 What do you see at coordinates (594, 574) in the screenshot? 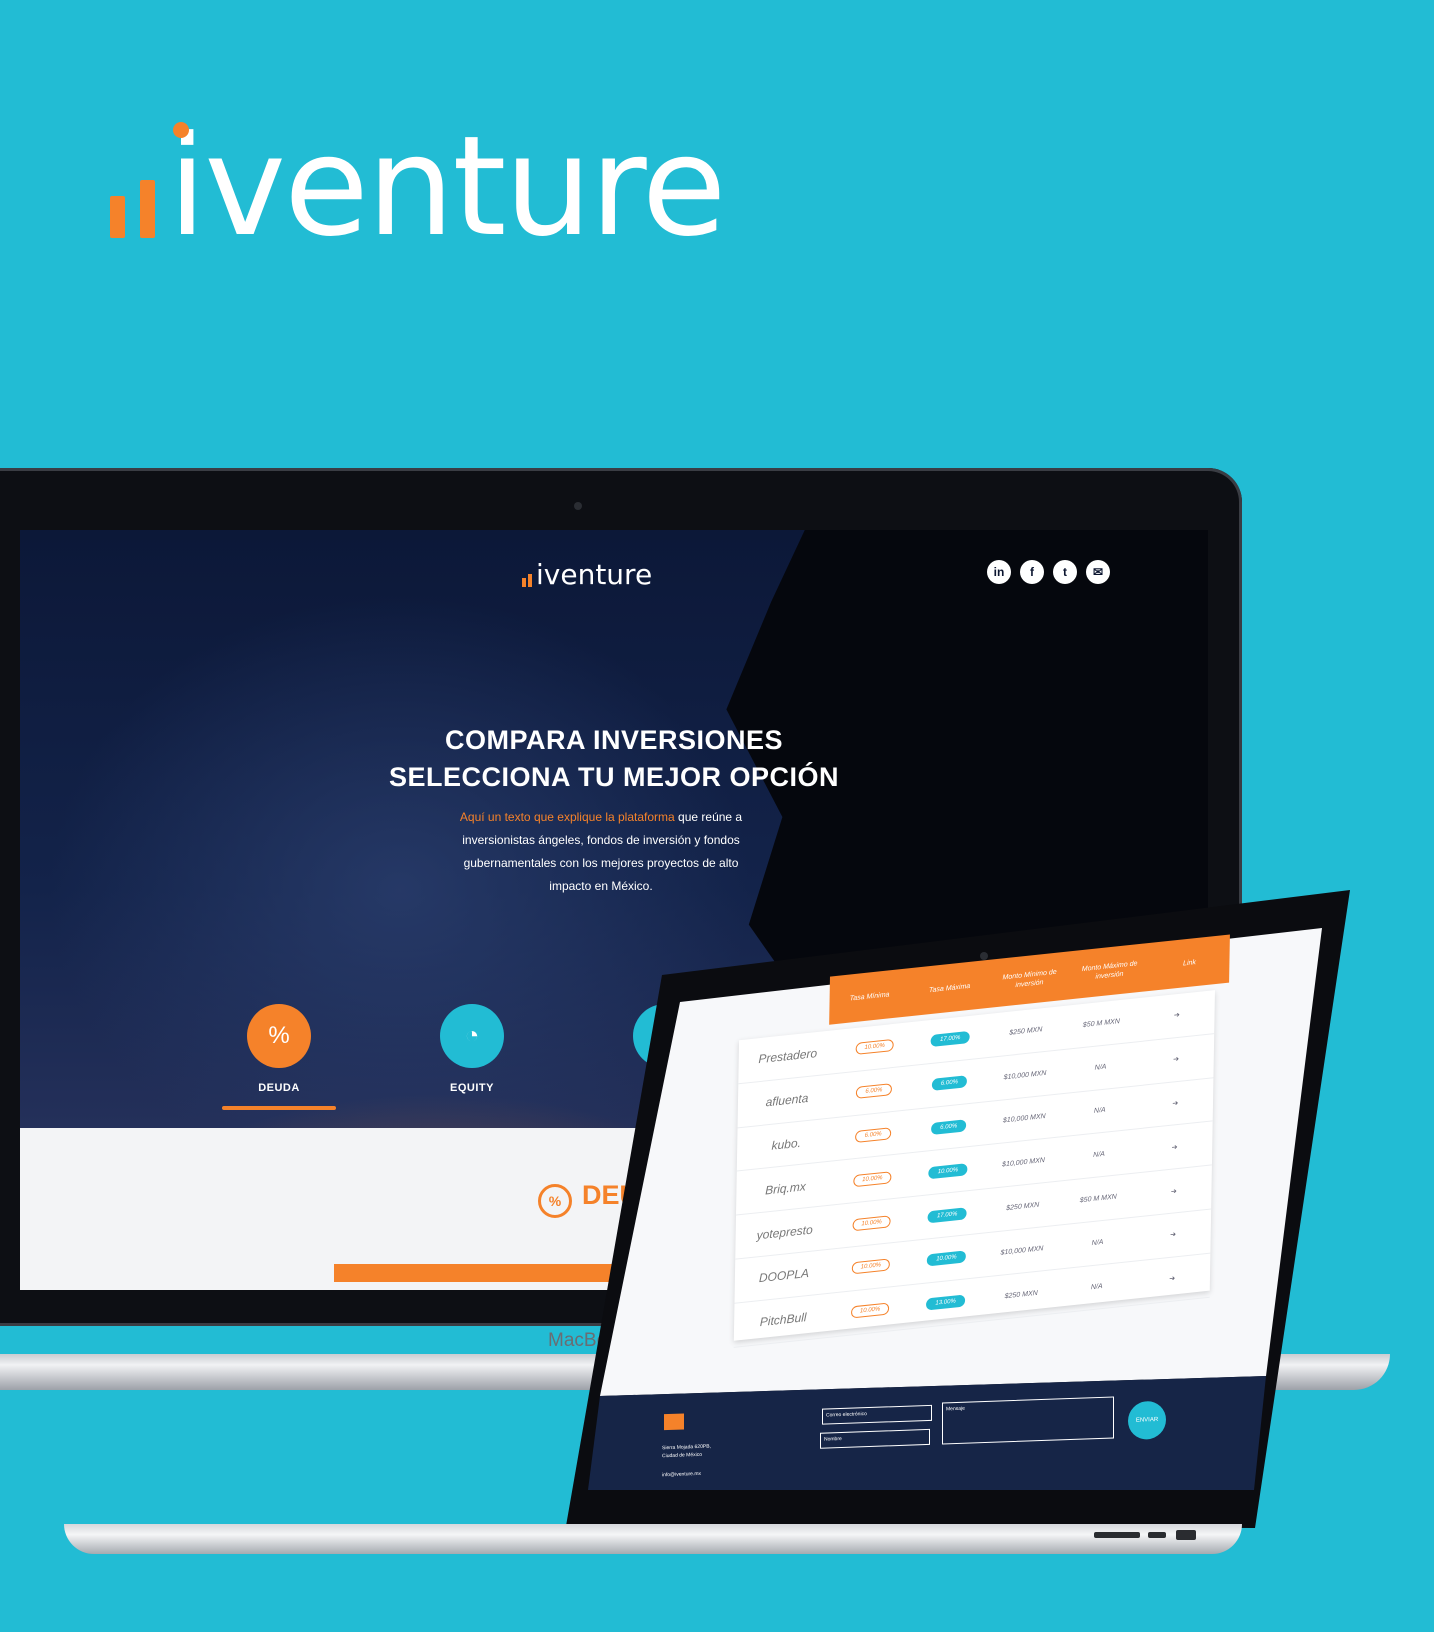
I see `header-logo-text: iventure` at bounding box center [594, 574].